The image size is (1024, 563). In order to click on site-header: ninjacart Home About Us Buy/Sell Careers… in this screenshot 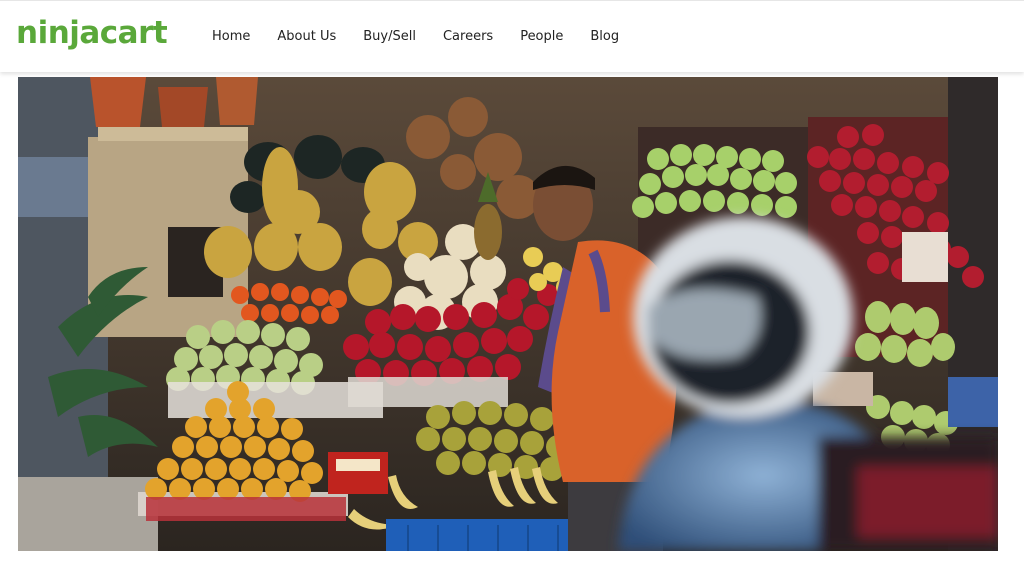, I will do `click(512, 36)`.